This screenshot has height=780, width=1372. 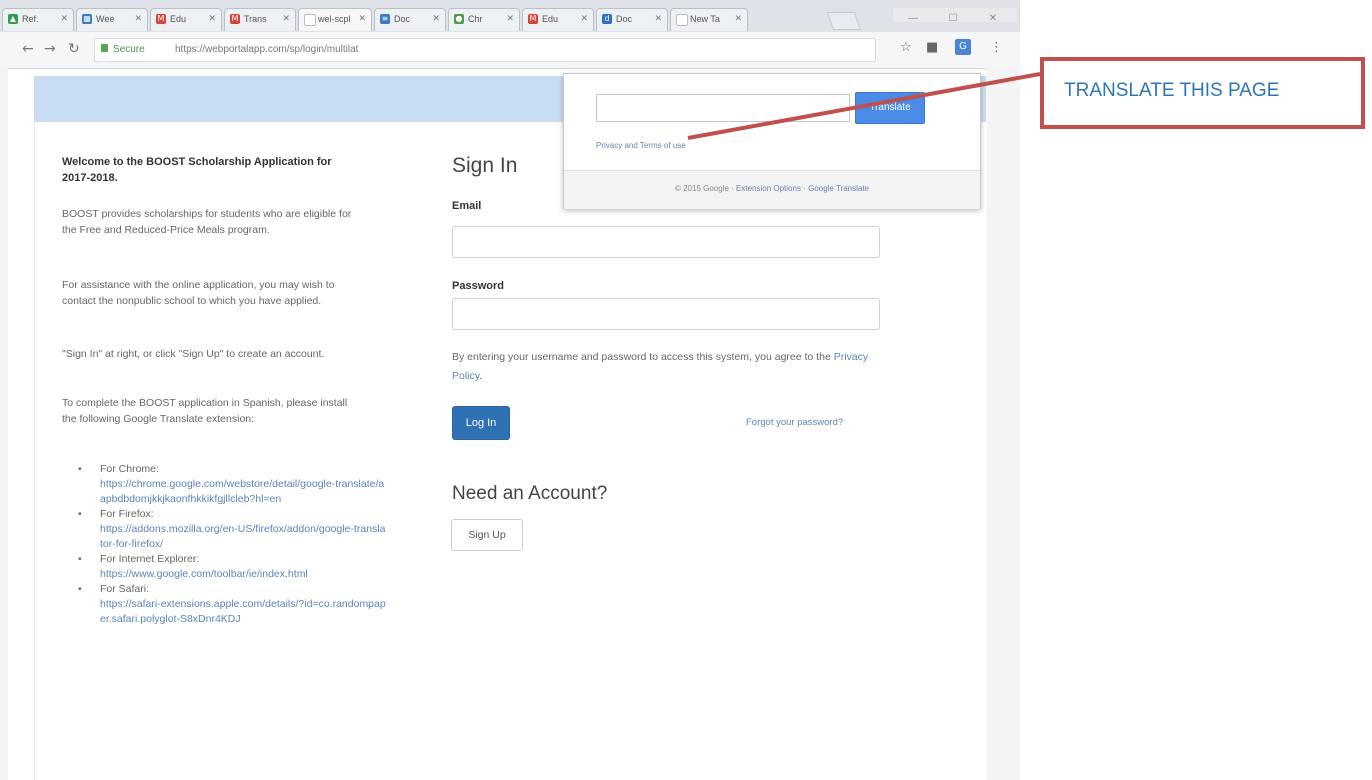 What do you see at coordinates (1172, 90) in the screenshot?
I see `annotation-label: TRANSLATE THIS PAGE` at bounding box center [1172, 90].